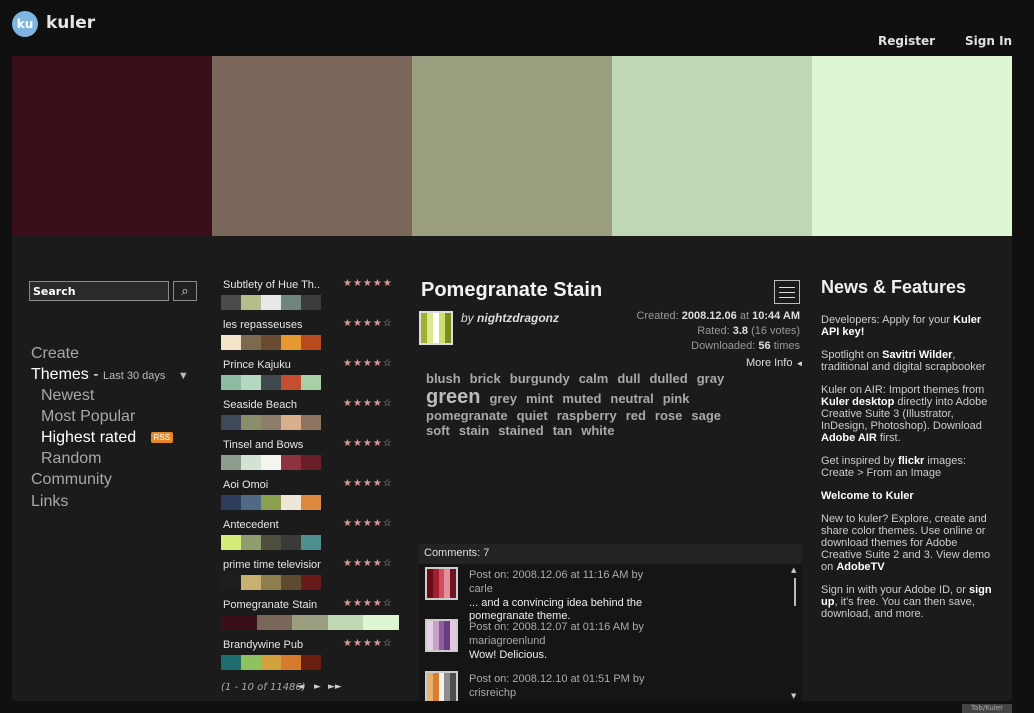 The width and height of the screenshot is (1034, 713). What do you see at coordinates (49, 502) in the screenshot?
I see `nav-links: Links` at bounding box center [49, 502].